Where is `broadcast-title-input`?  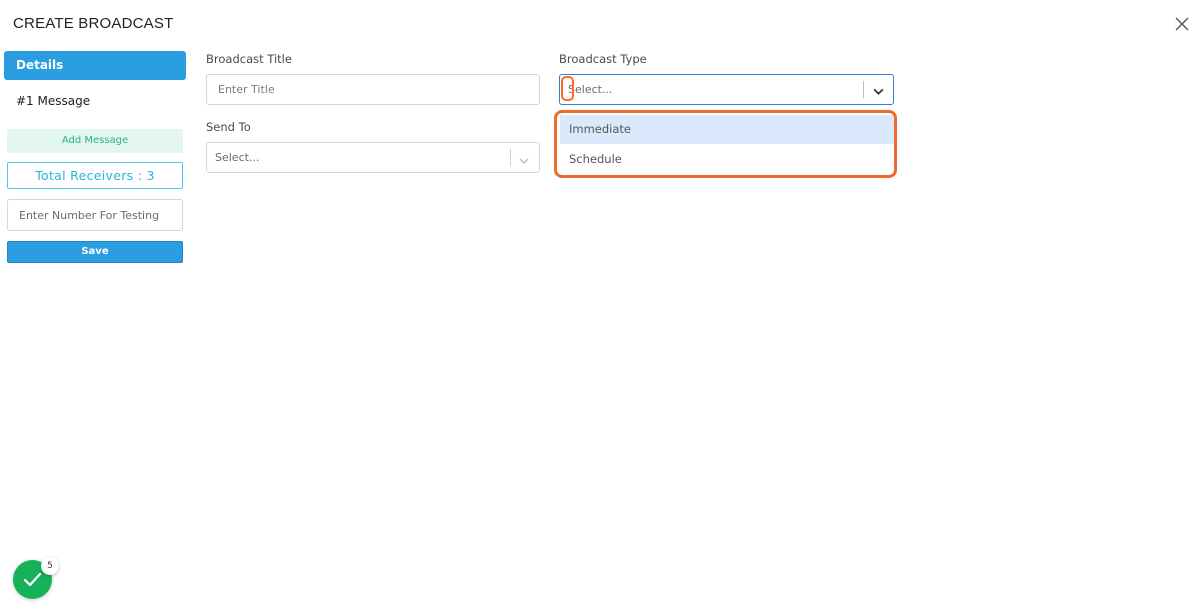 broadcast-title-input is located at coordinates (373, 89).